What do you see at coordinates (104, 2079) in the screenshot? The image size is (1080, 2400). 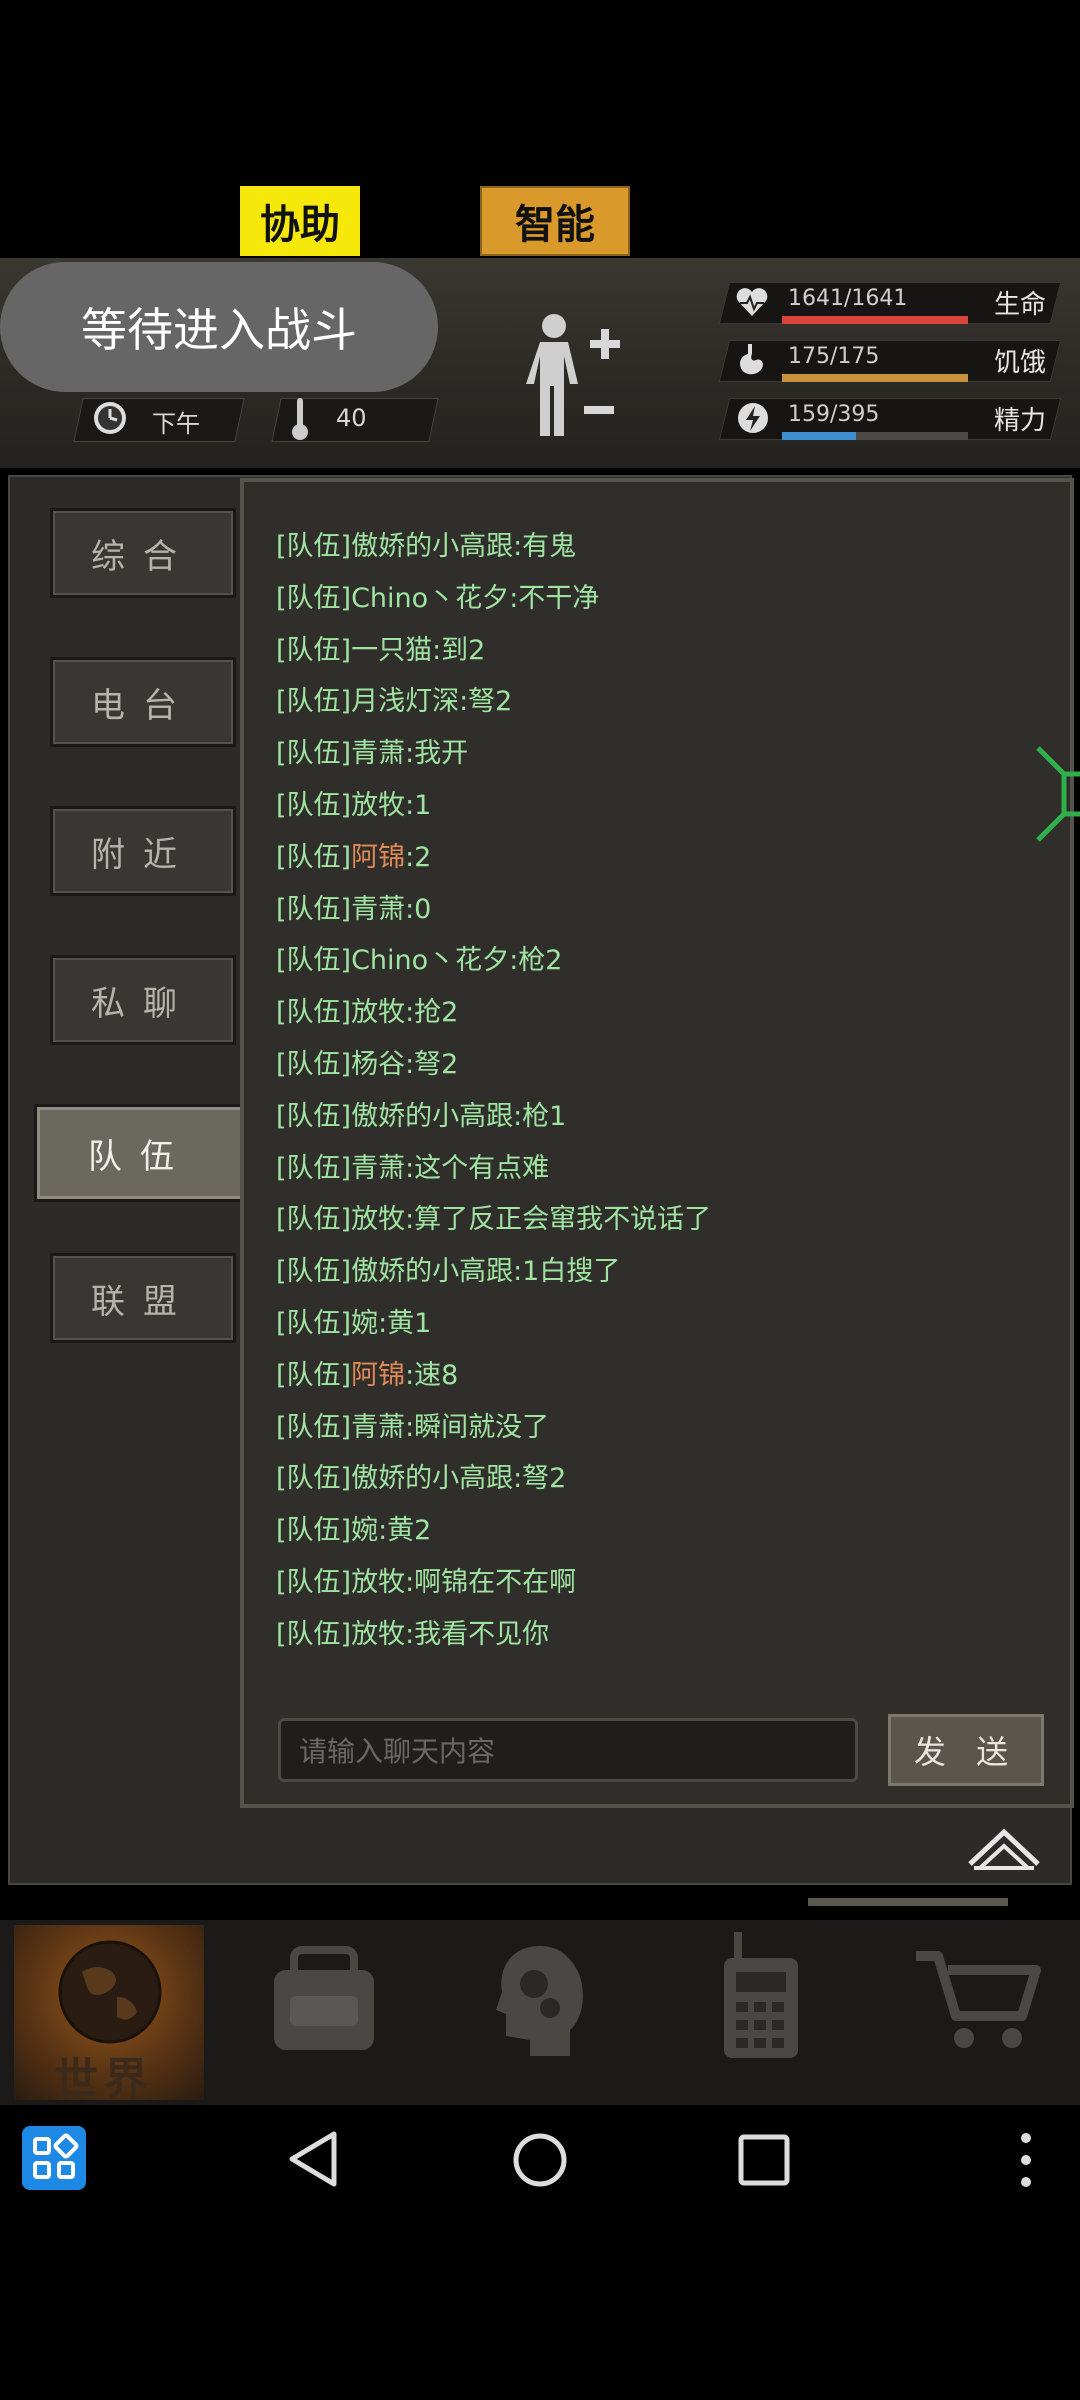 I see `nav-world-label: 世界` at bounding box center [104, 2079].